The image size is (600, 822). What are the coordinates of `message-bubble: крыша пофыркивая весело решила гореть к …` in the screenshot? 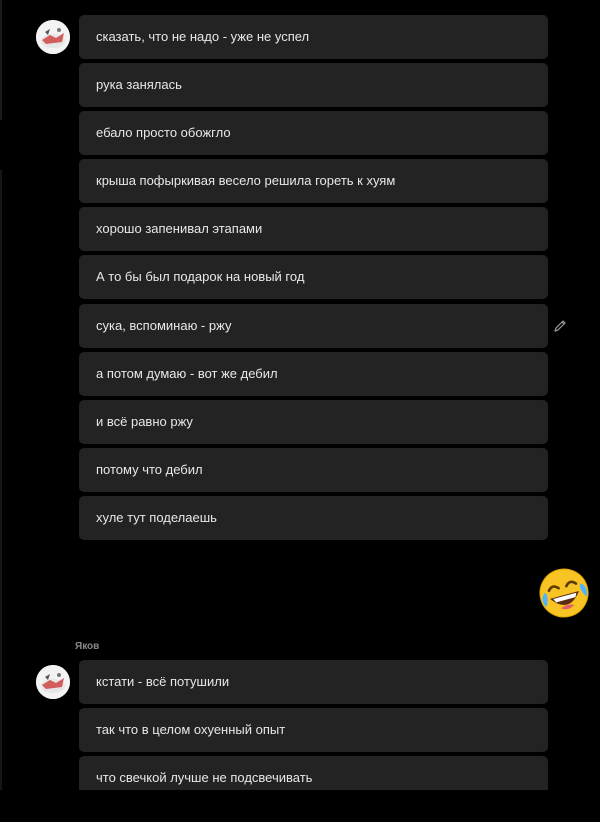 It's located at (313, 181).